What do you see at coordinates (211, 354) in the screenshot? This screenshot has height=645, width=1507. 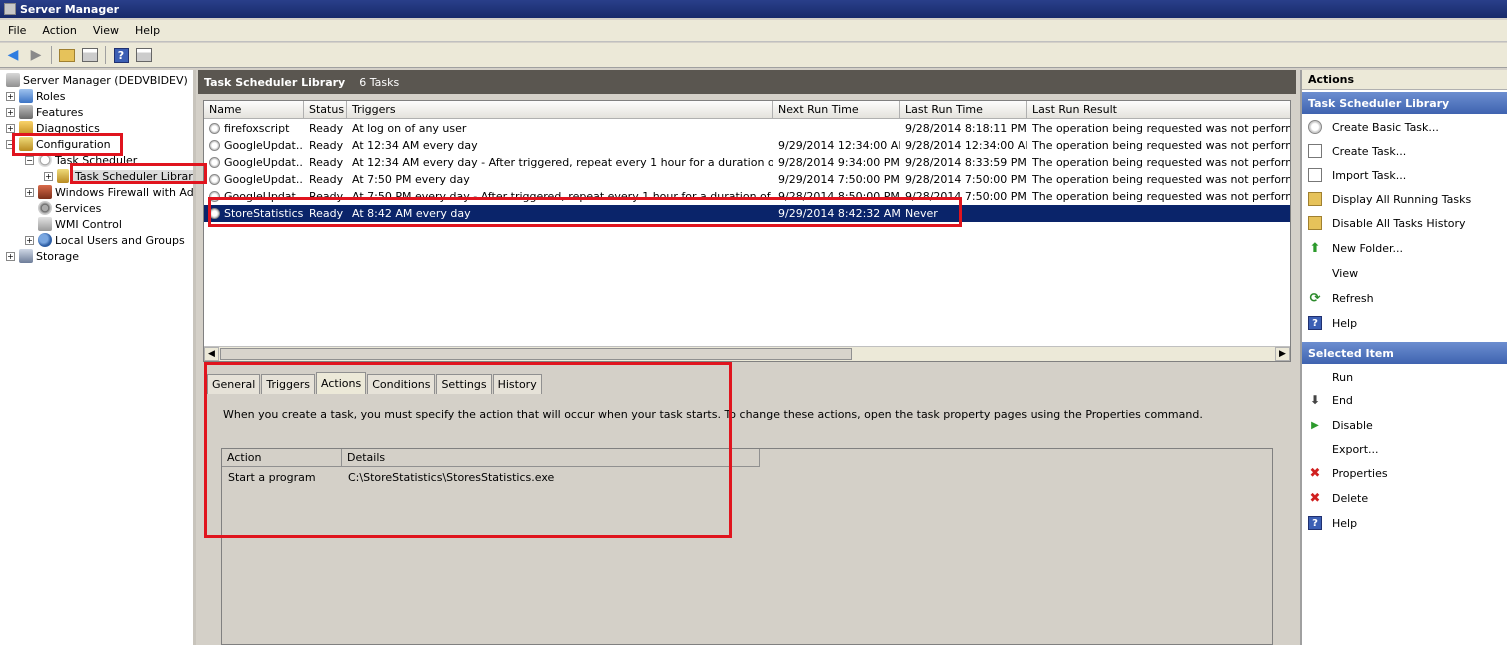 I see `scroll-left-icon: ◀` at bounding box center [211, 354].